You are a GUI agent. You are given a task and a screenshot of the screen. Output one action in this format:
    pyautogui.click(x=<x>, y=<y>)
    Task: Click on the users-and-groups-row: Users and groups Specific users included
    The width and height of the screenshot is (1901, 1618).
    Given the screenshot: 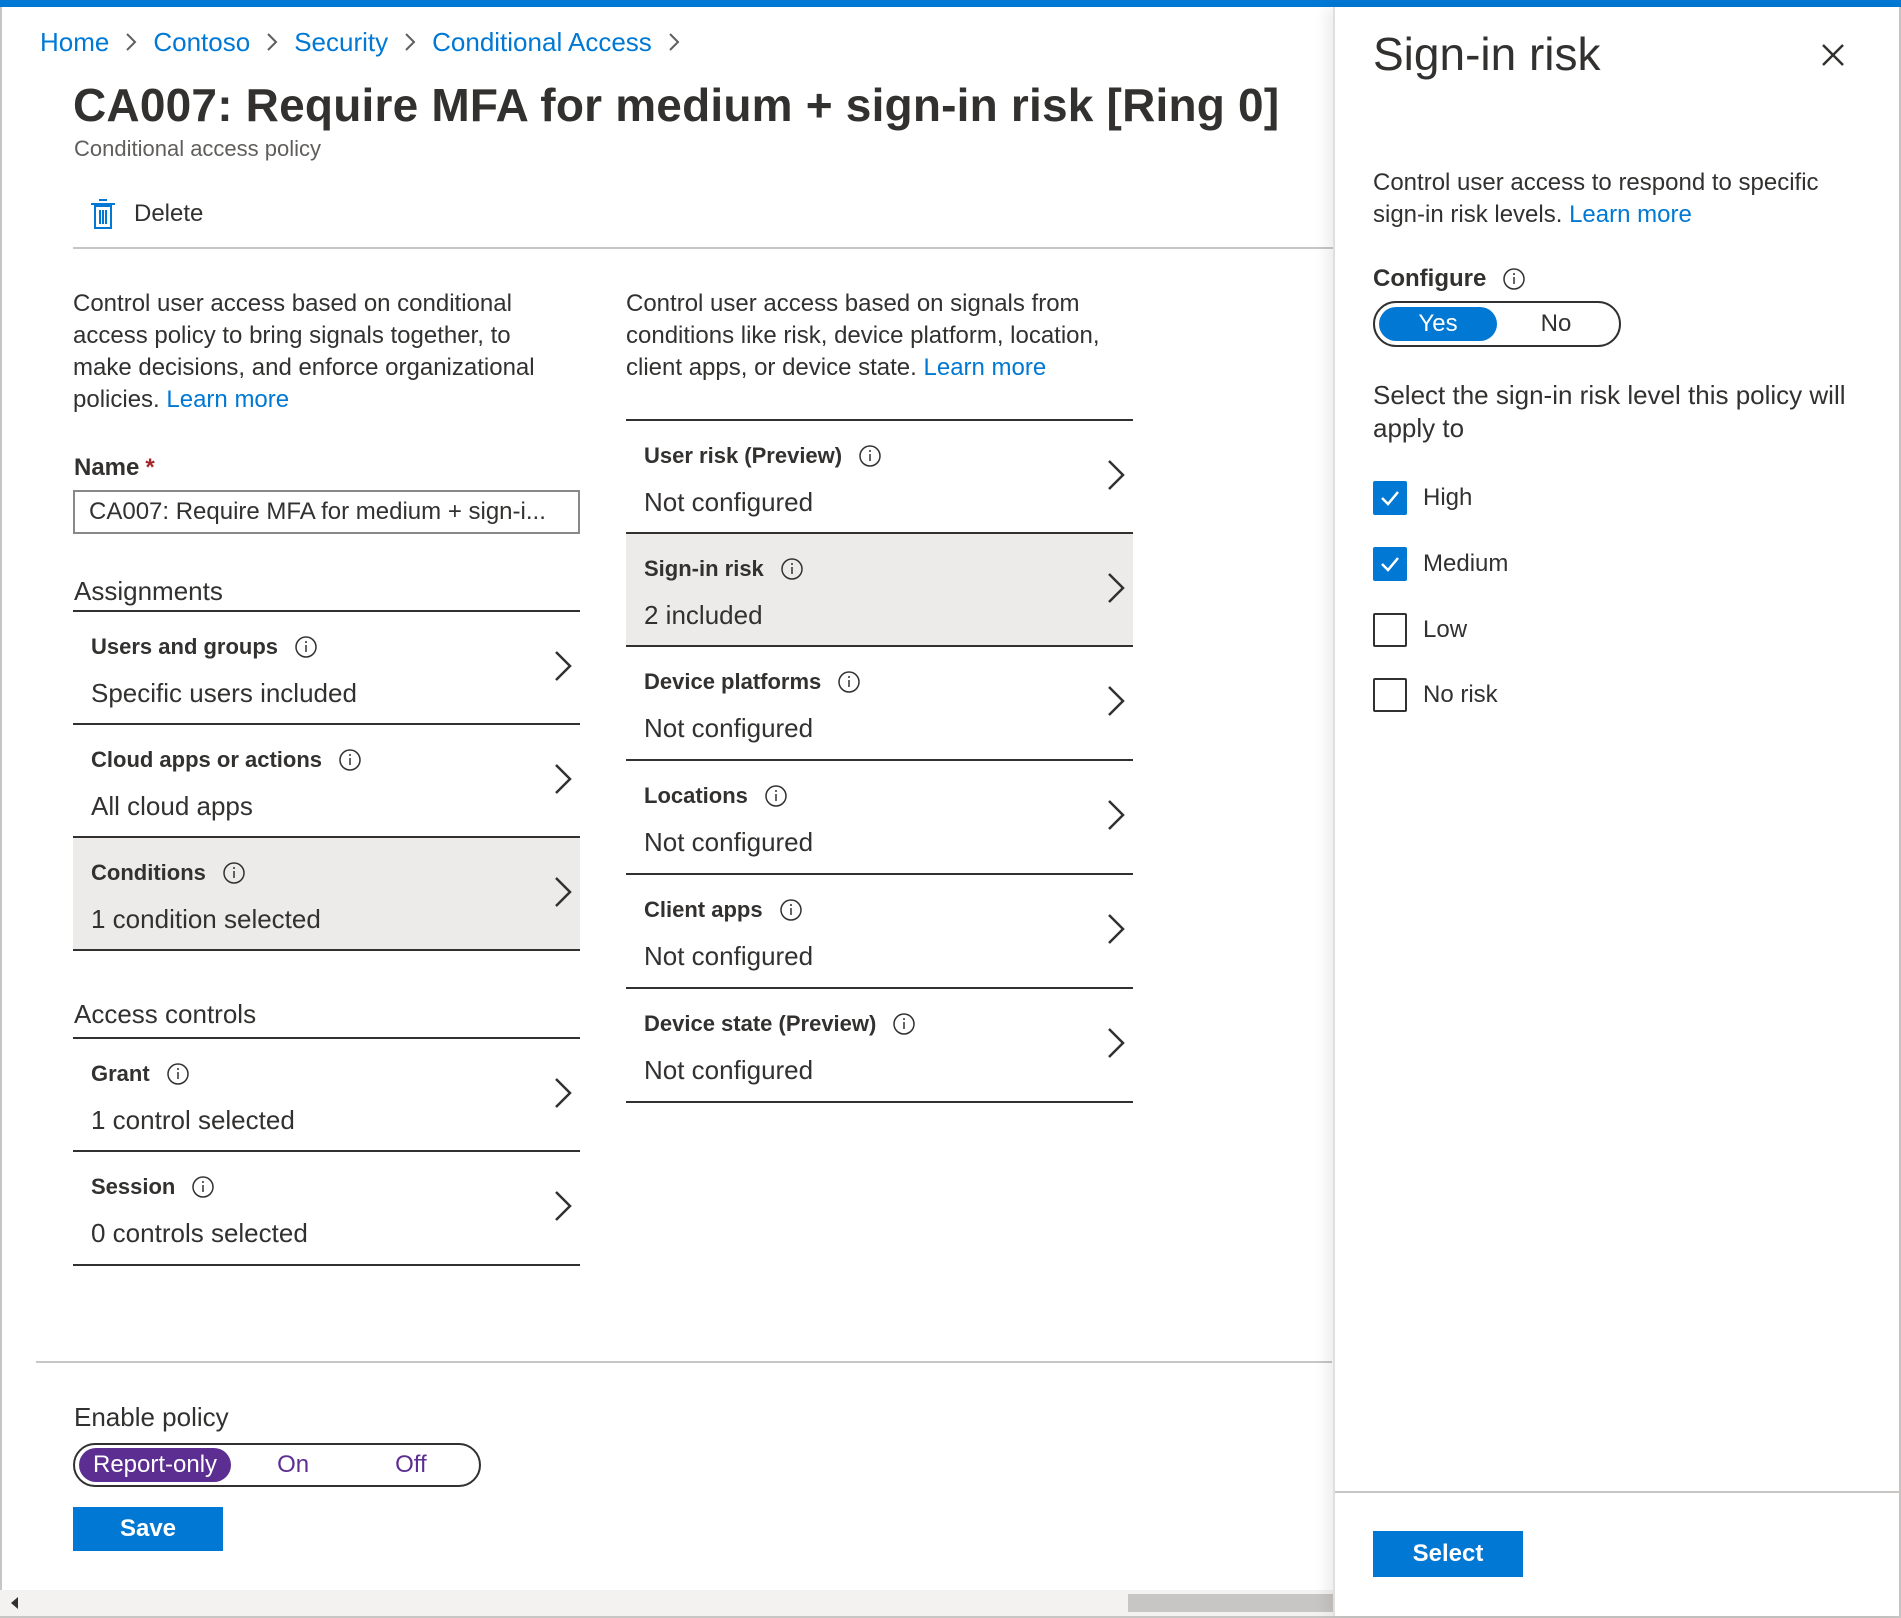 What is the action you would take?
    pyautogui.click(x=326, y=666)
    